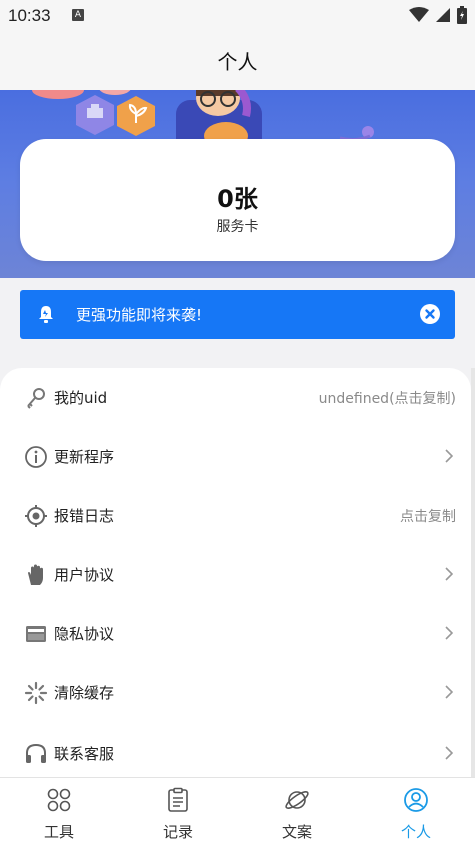 This screenshot has width=475, height=845. Describe the element at coordinates (84, 457) in the screenshot. I see `menu-item-label: 更新程序` at that location.